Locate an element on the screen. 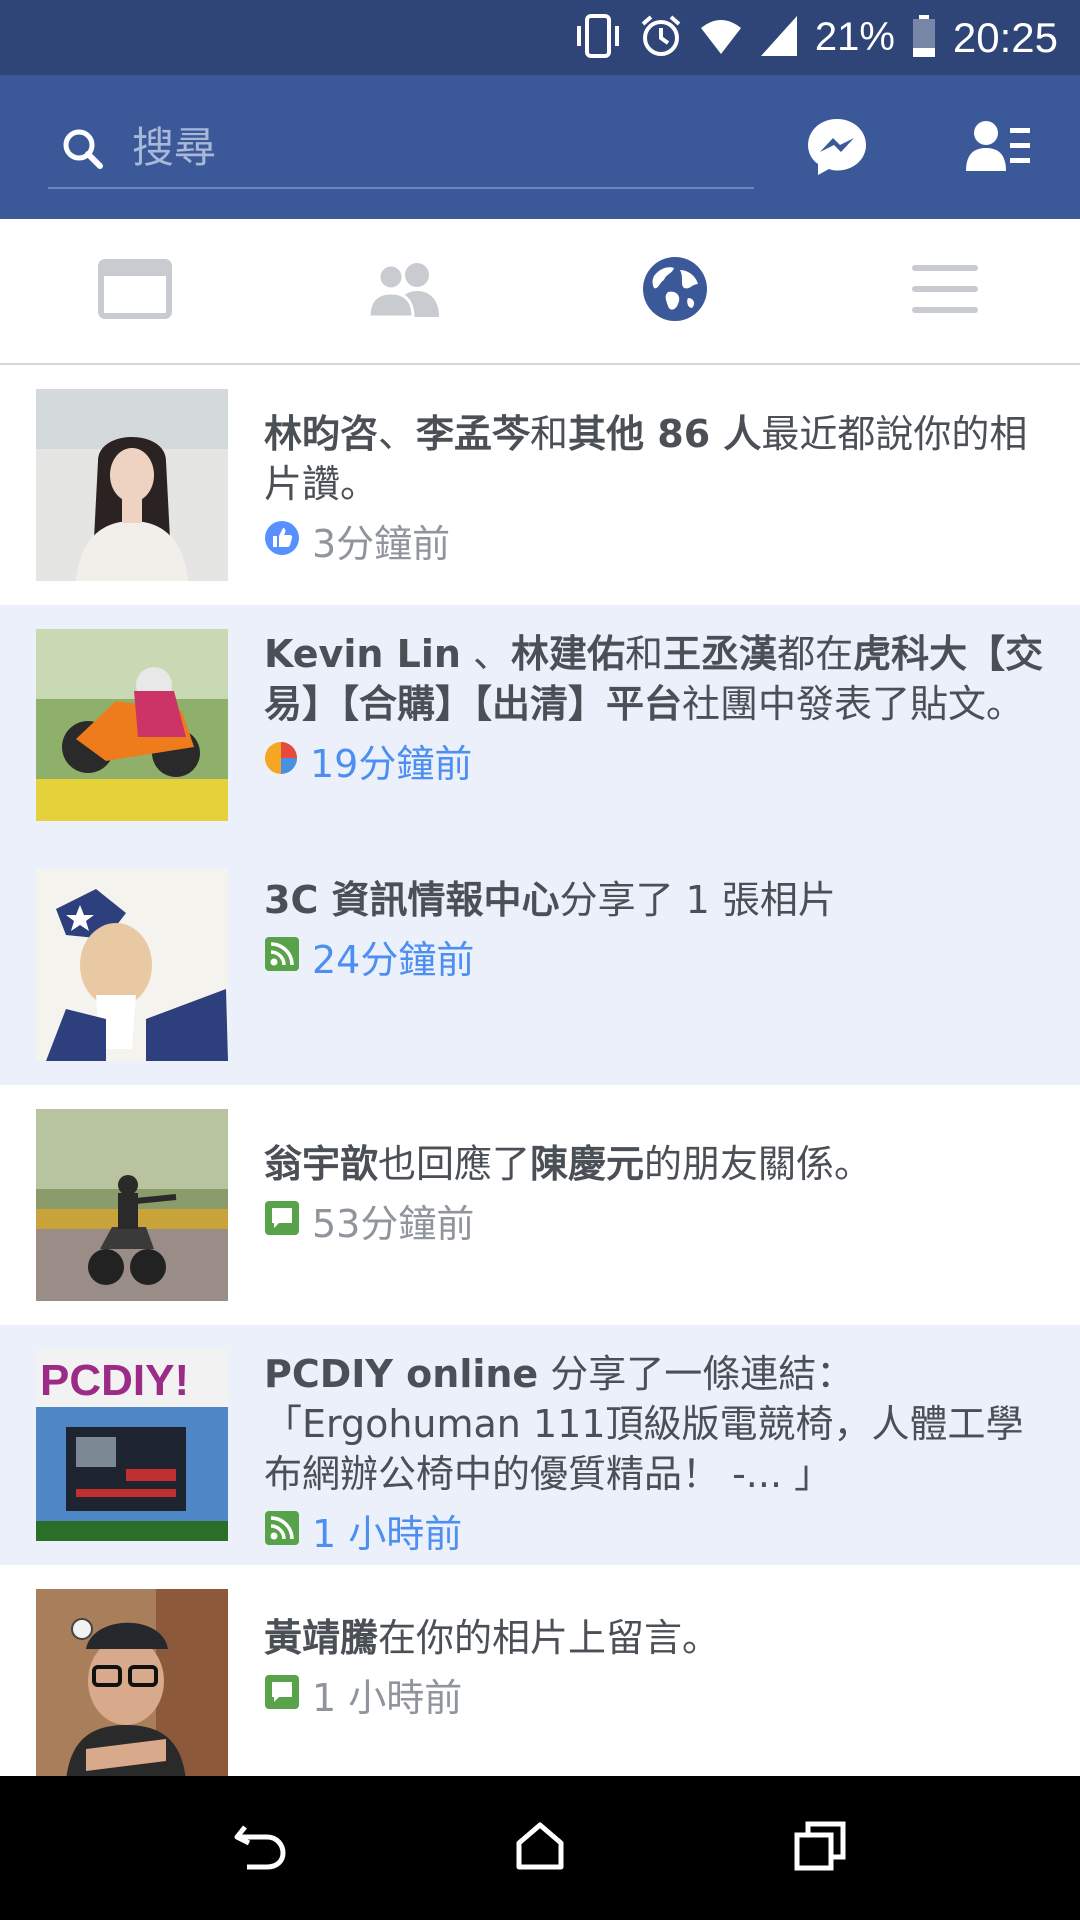 The width and height of the screenshot is (1080, 1920). notification-phrase: 的朋友關係。 is located at coordinates (758, 1164).